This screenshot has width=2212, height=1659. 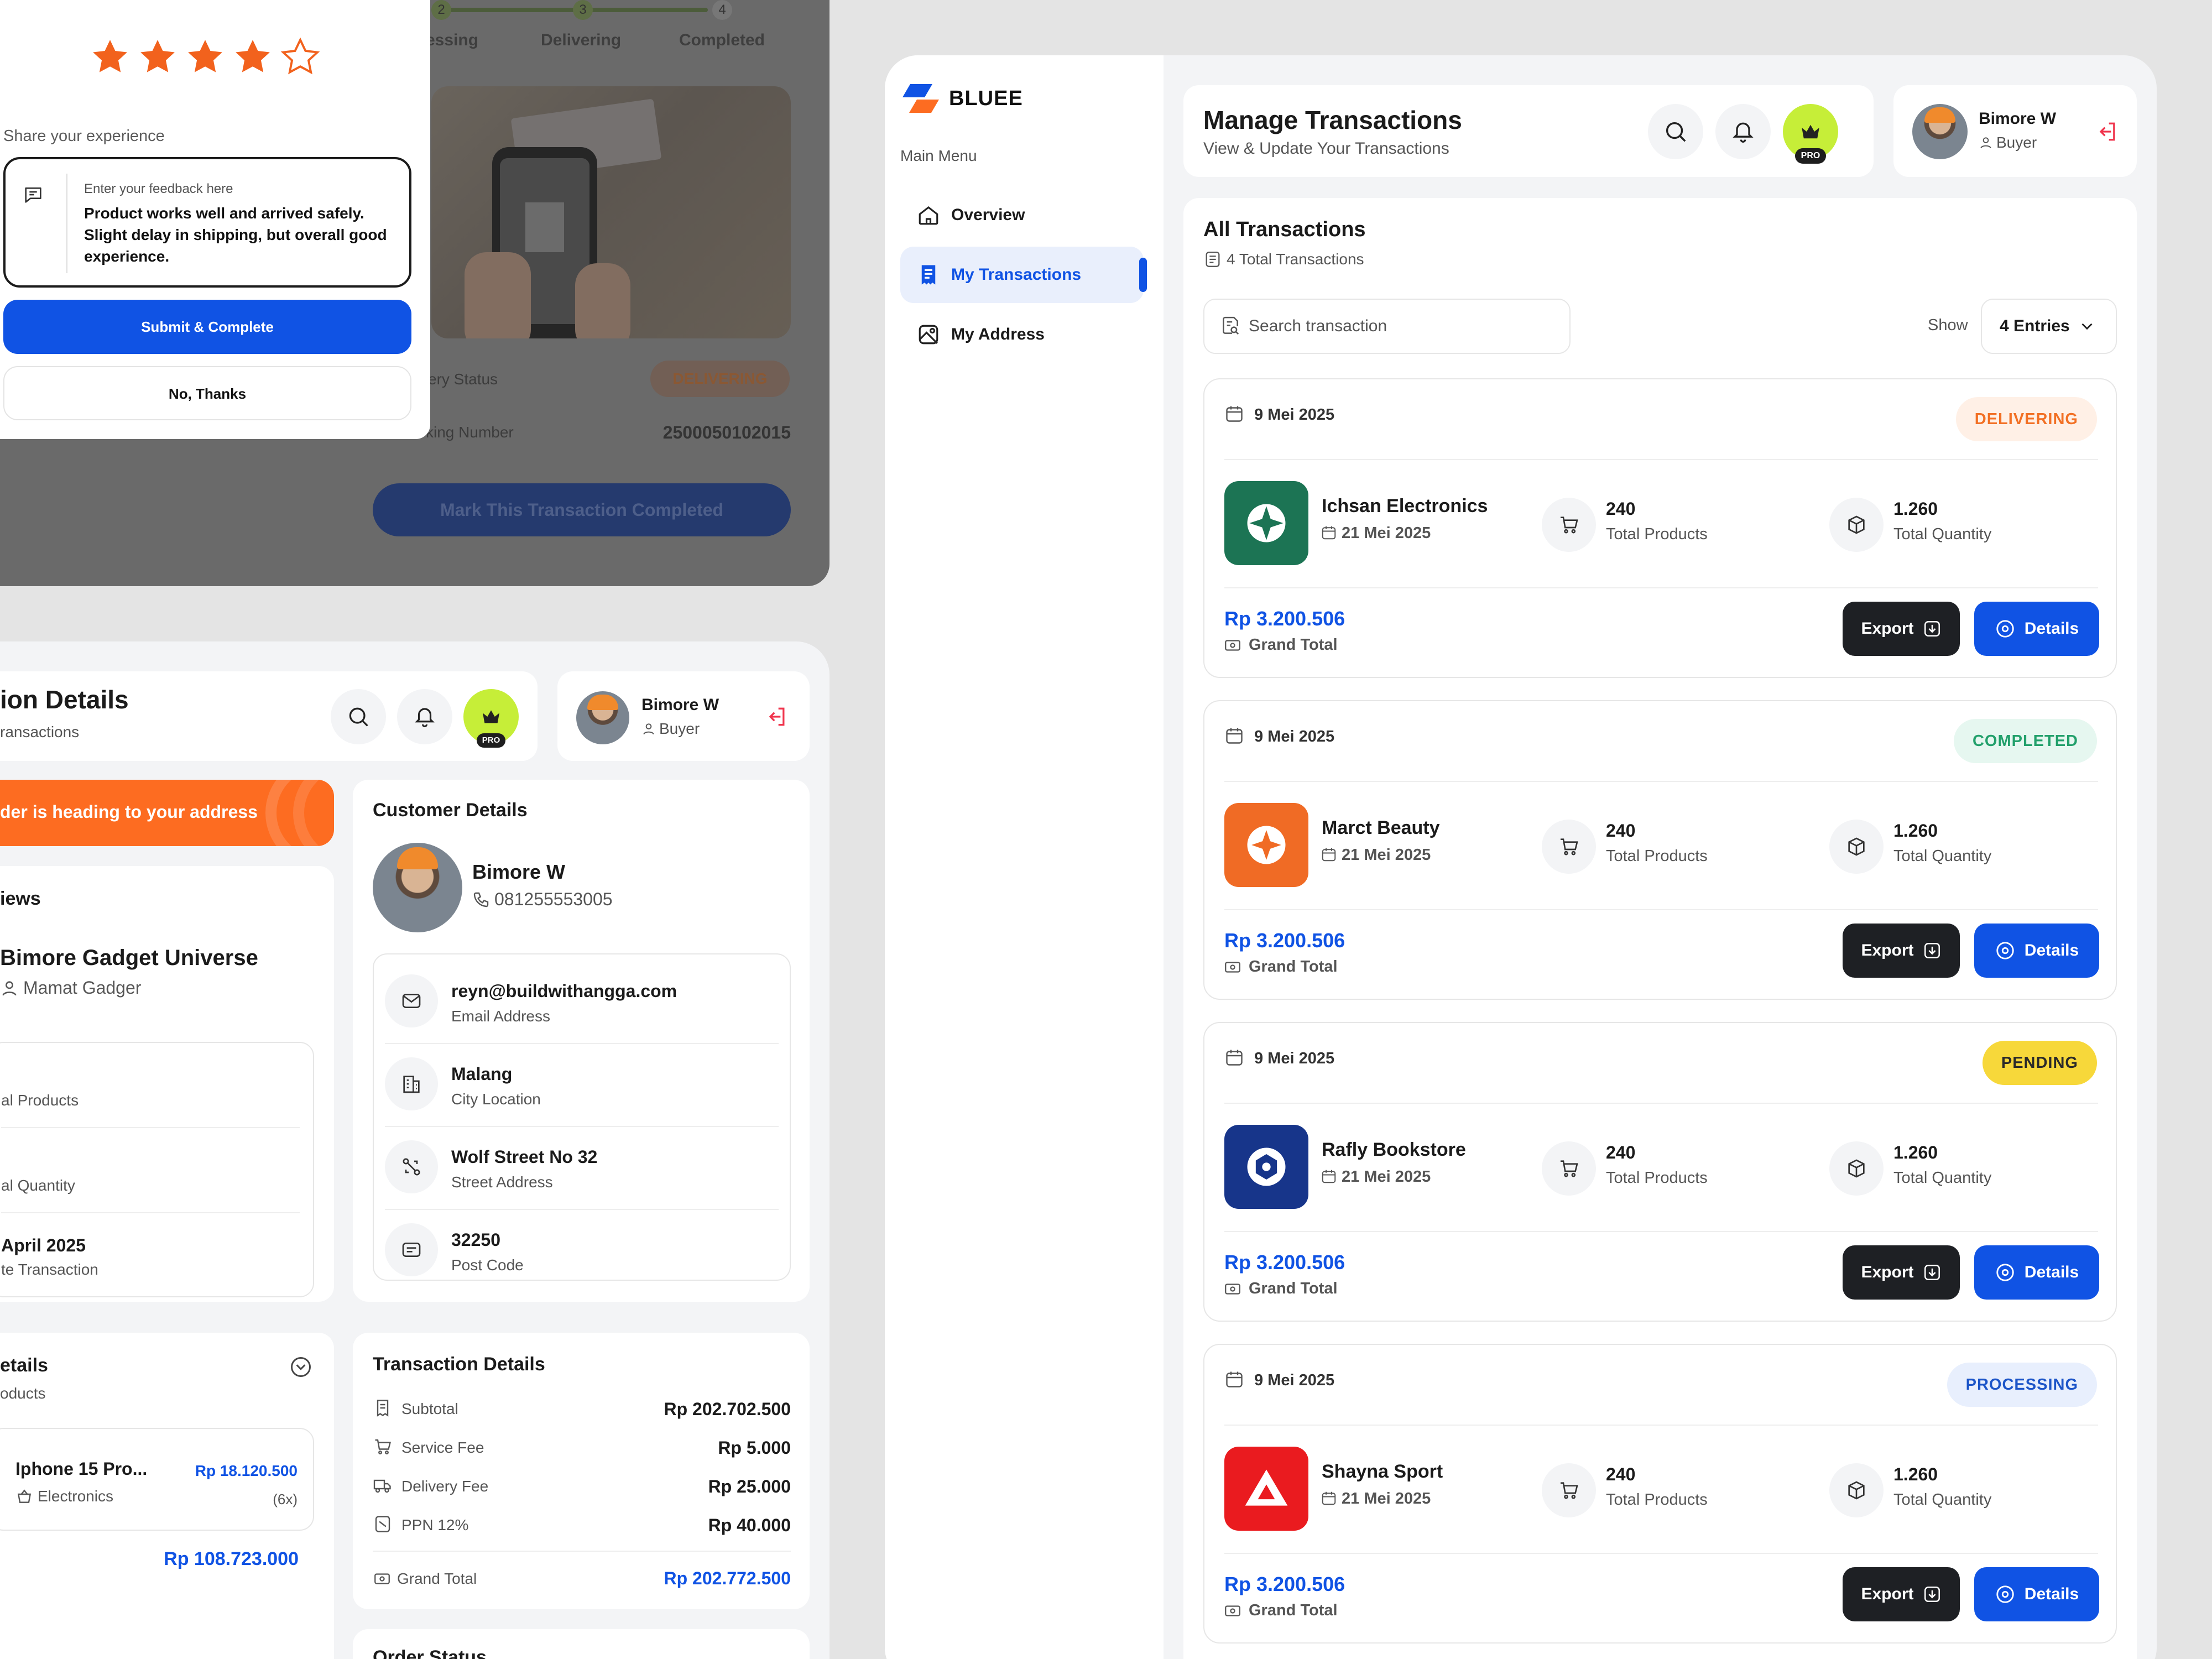 I want to click on customer-title: Customer Details, so click(x=451, y=810).